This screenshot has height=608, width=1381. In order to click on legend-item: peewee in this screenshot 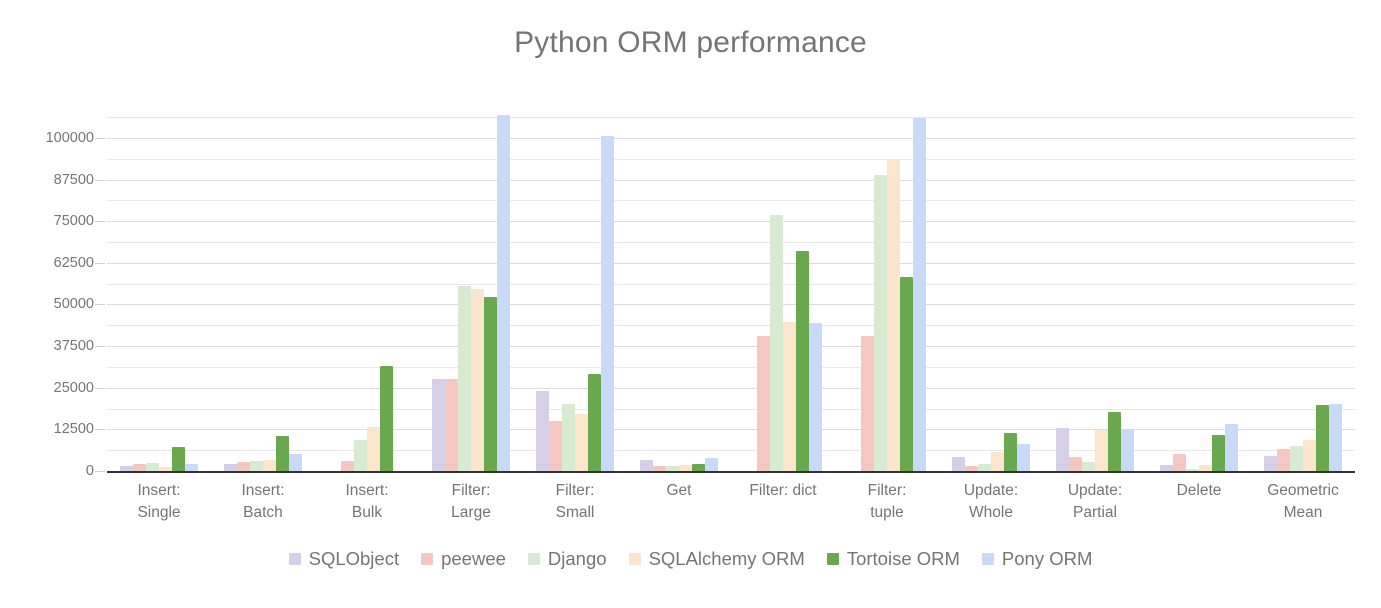, I will do `click(463, 559)`.